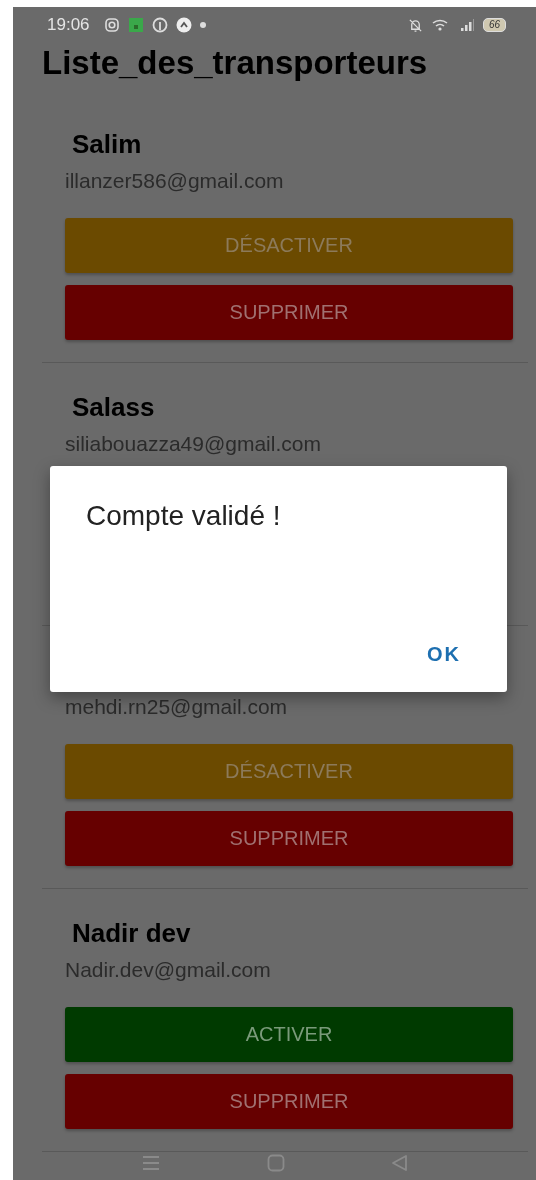 This screenshot has height=1180, width=536. I want to click on transporter-email: mehdi.rn25@gmail.com, so click(177, 707).